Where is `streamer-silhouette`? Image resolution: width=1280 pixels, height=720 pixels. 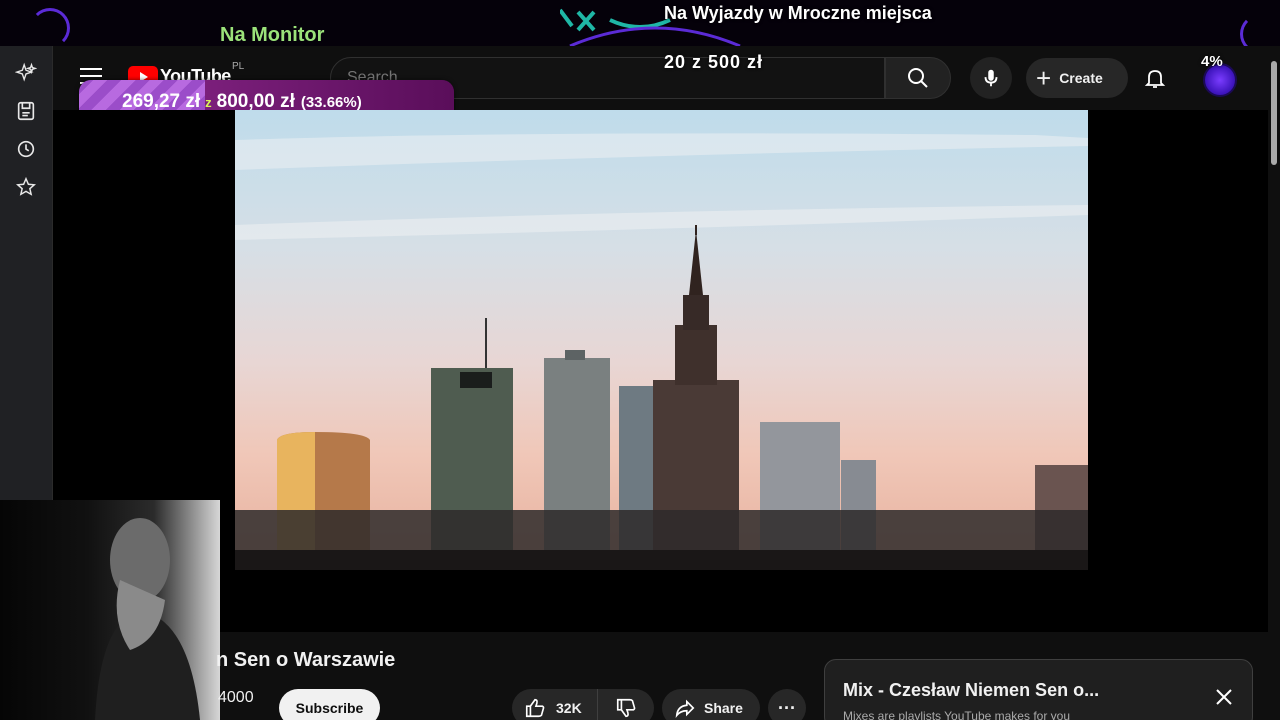
streamer-silhouette is located at coordinates (147, 619).